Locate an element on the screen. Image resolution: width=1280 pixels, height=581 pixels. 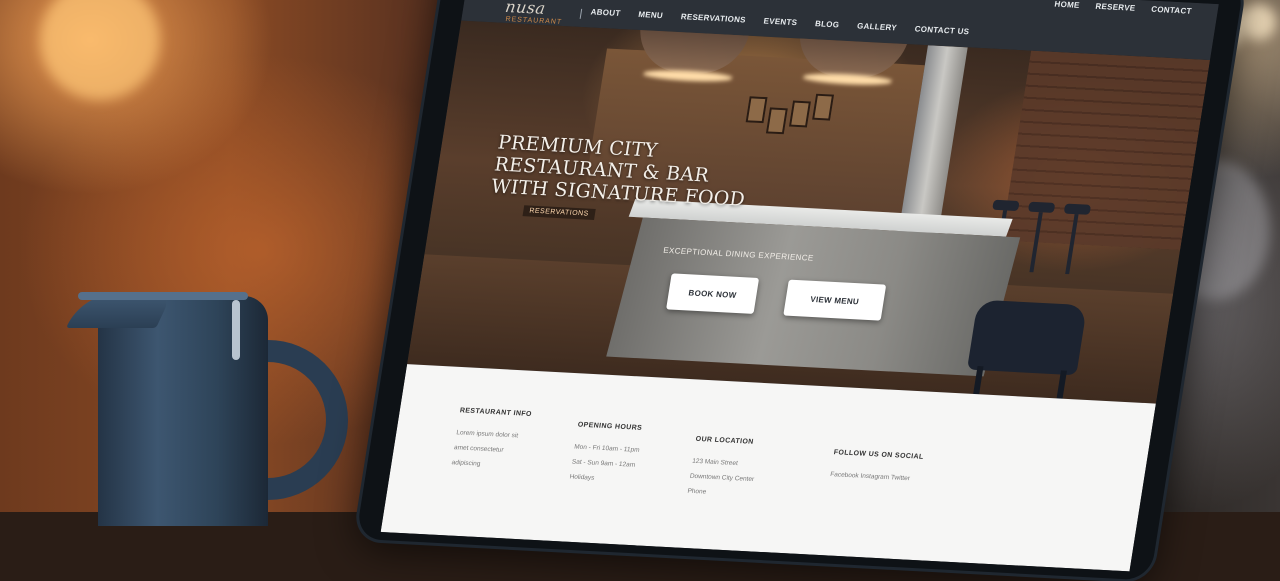
social-links: Facebook Instagram Twitter is located at coordinates (900, 478).